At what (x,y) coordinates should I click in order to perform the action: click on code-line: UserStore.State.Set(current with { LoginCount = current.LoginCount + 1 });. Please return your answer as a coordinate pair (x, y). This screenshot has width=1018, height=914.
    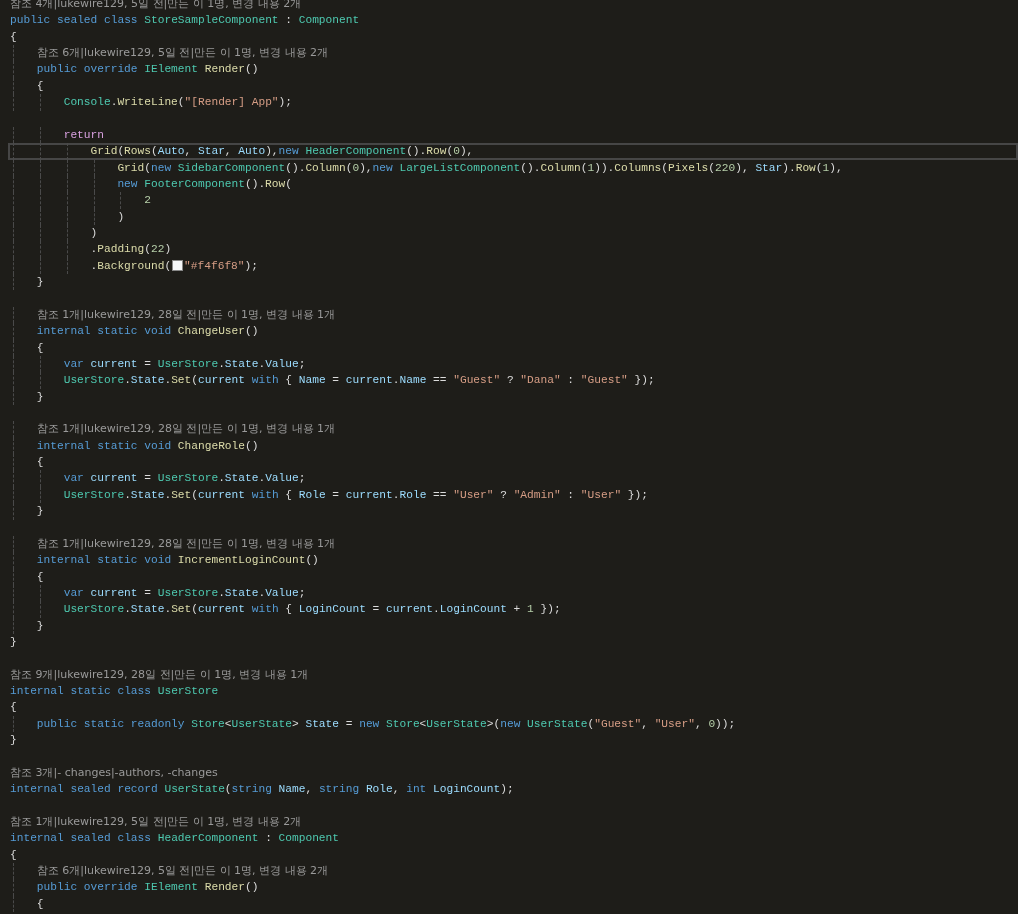
    Looking at the image, I should click on (285, 609).